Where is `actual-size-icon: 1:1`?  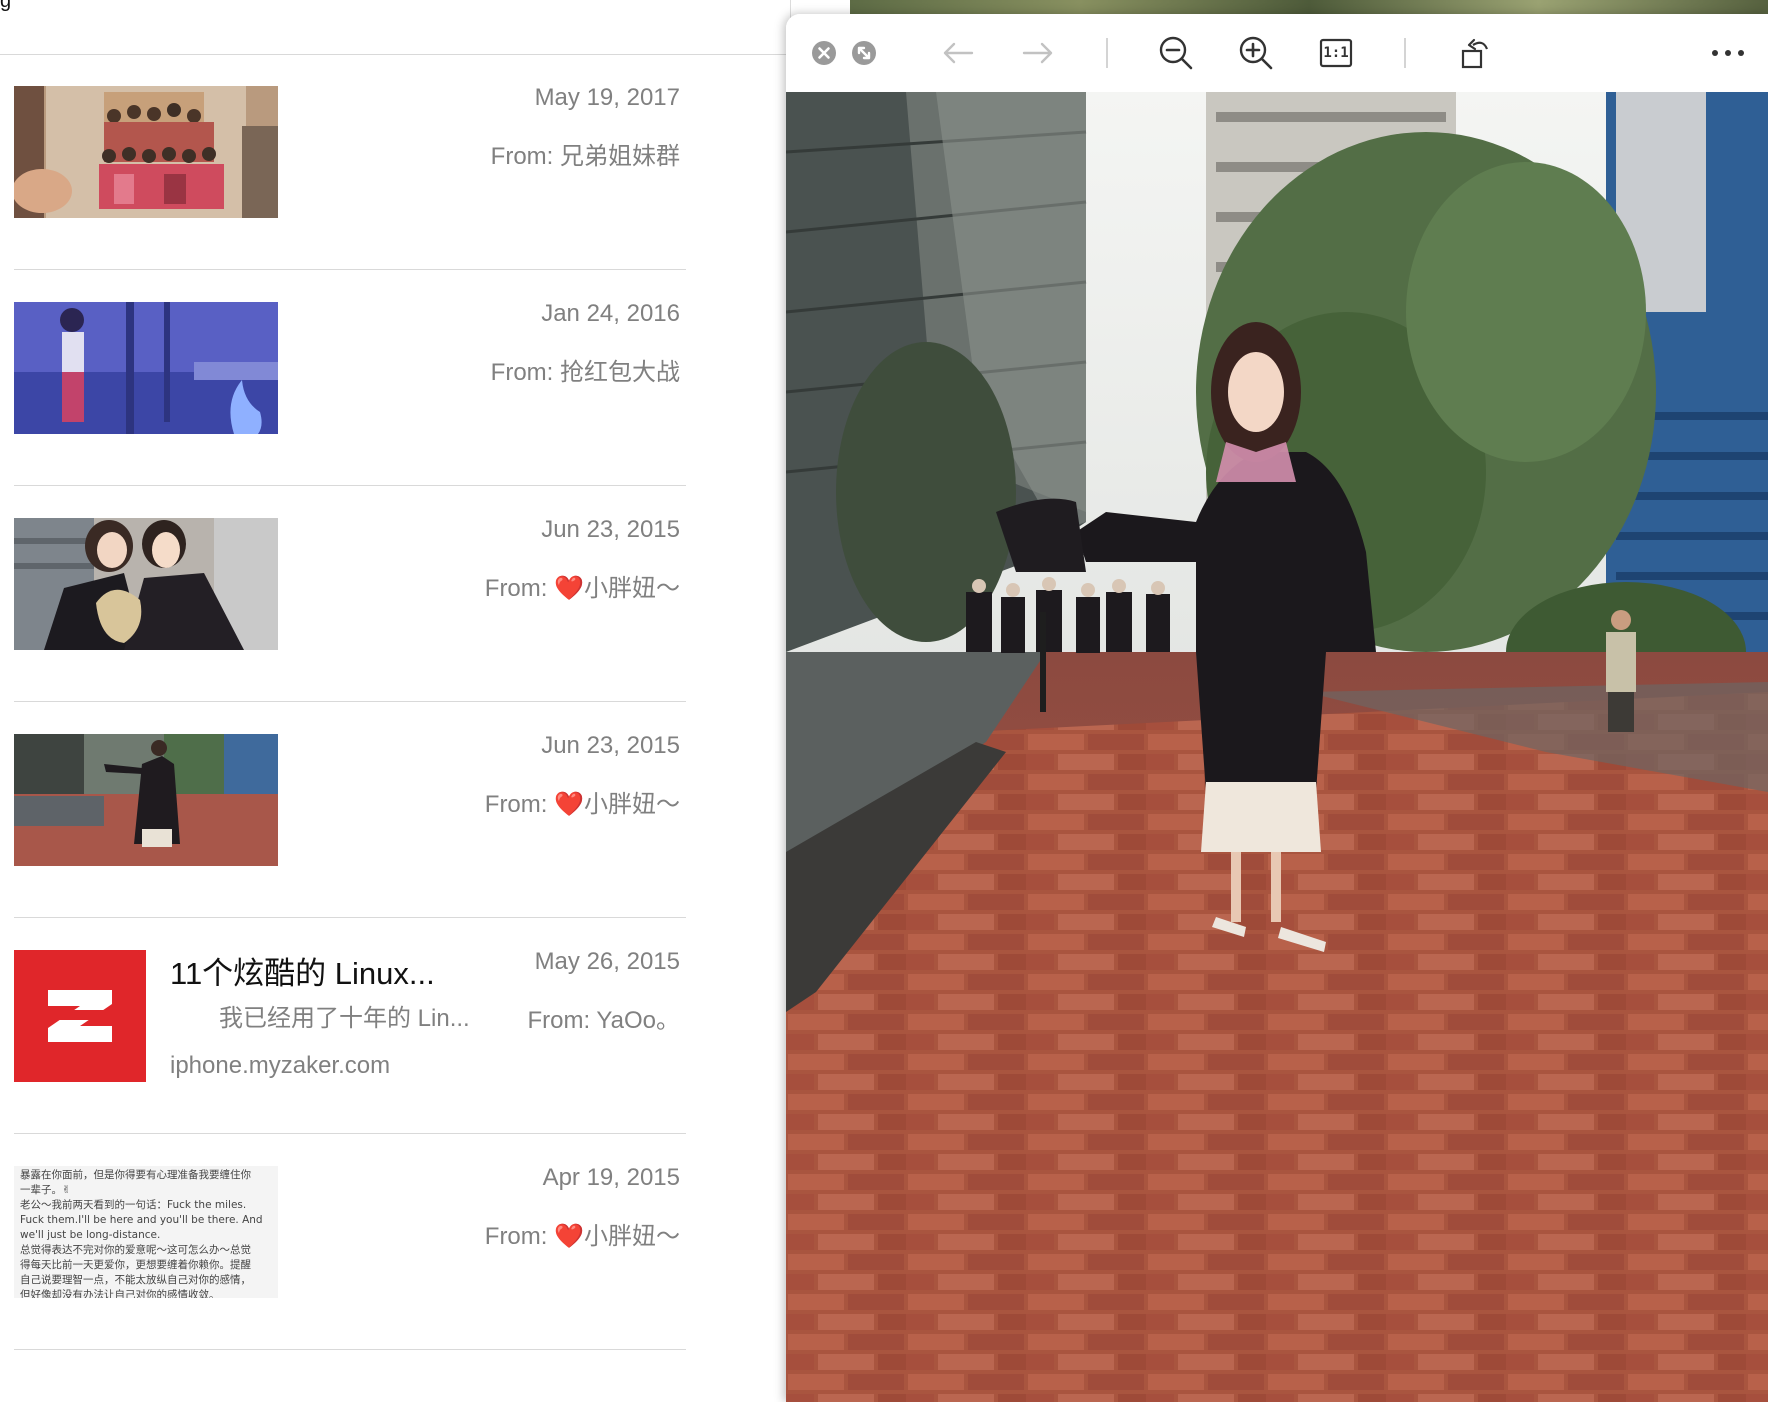 actual-size-icon: 1:1 is located at coordinates (1336, 53).